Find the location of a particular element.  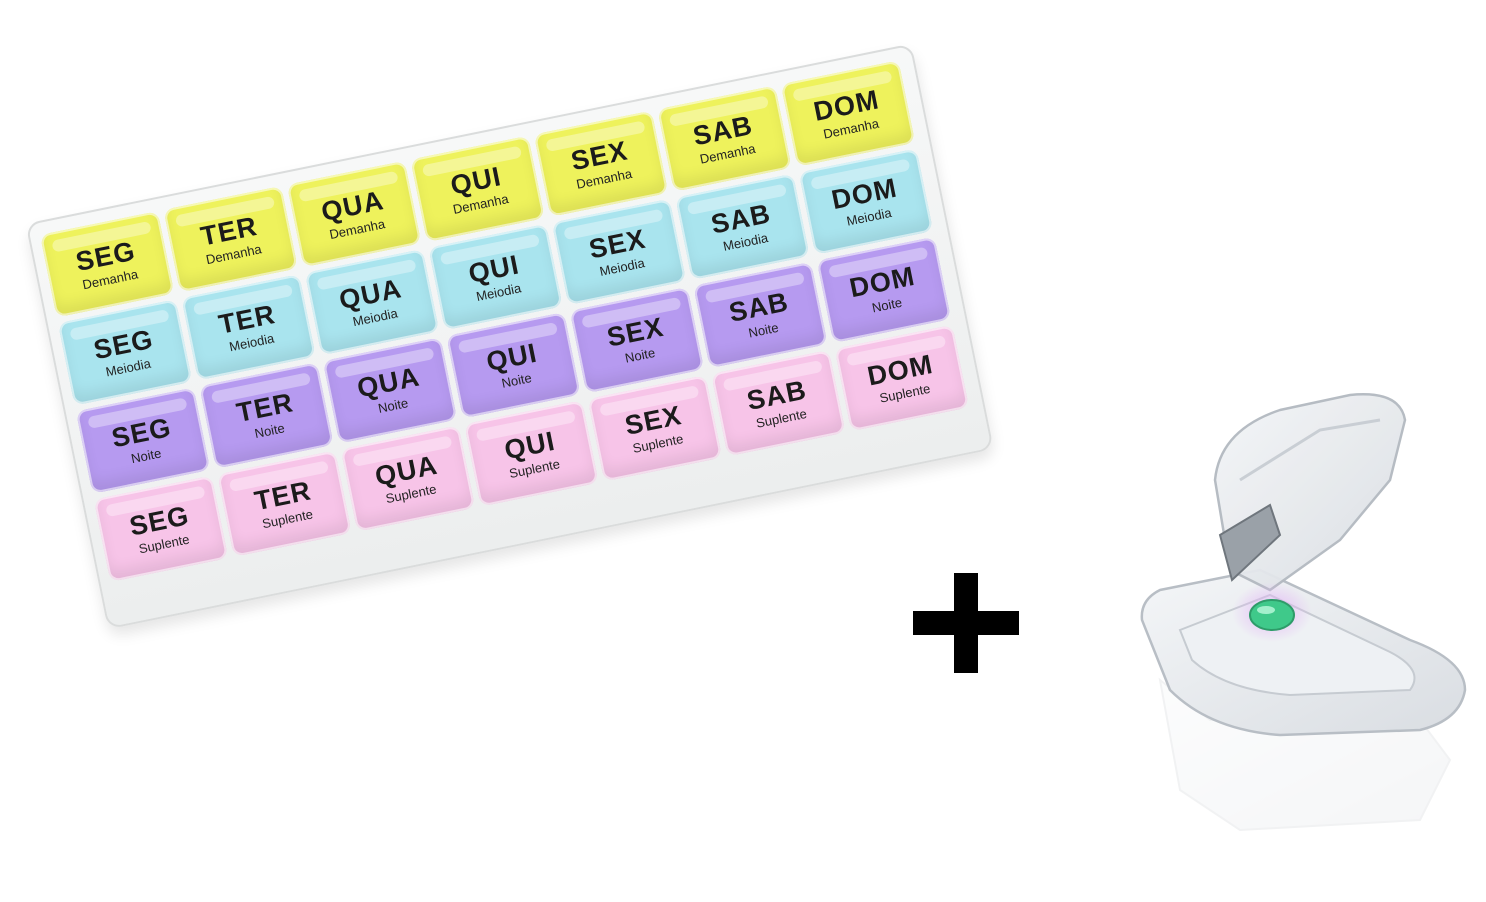

compartment-day-label: QUI is located at coordinates (511, 357).